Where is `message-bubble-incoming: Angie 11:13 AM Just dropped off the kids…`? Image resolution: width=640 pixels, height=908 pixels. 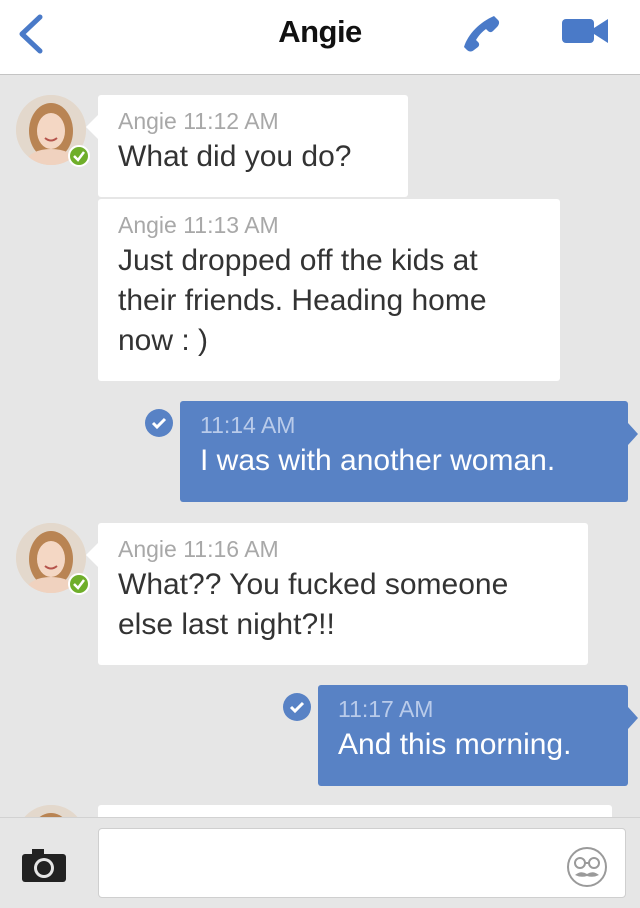
message-bubble-incoming: Angie 11:13 AM Just dropped off the kids… is located at coordinates (329, 290).